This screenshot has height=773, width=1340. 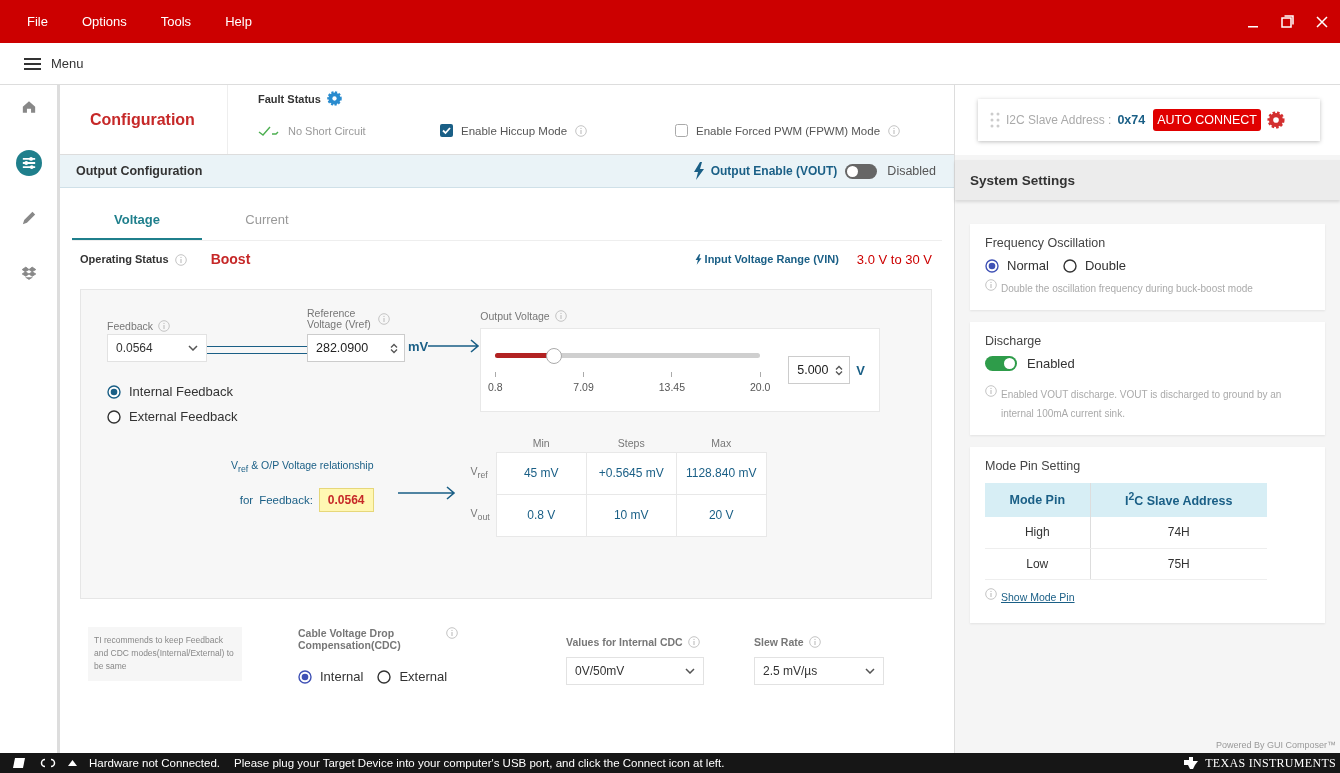 I want to click on tick-label: 20.0, so click(x=760, y=386).